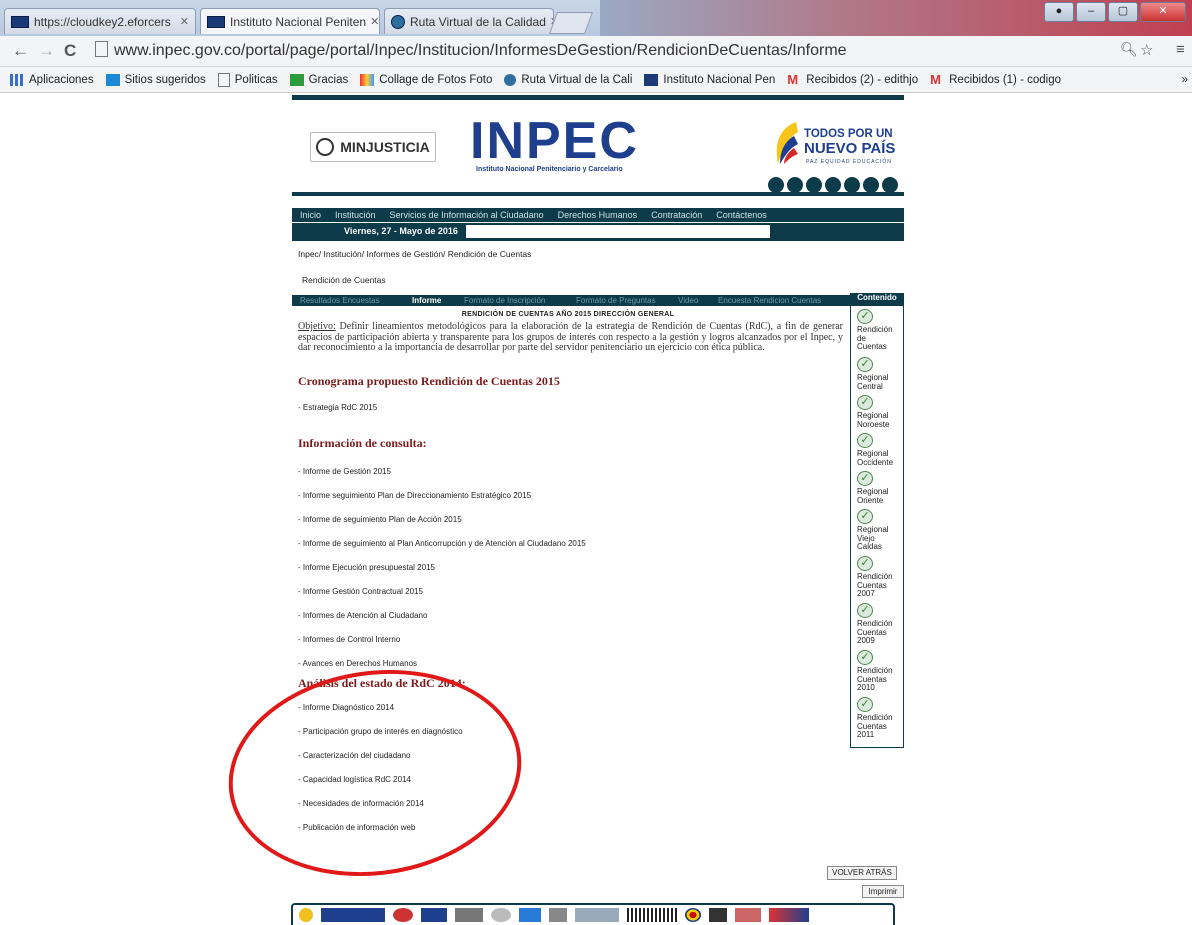  What do you see at coordinates (879, 488) in the screenshot?
I see `sidebar-item-regional-oriente: ✓ Regional Oriente` at bounding box center [879, 488].